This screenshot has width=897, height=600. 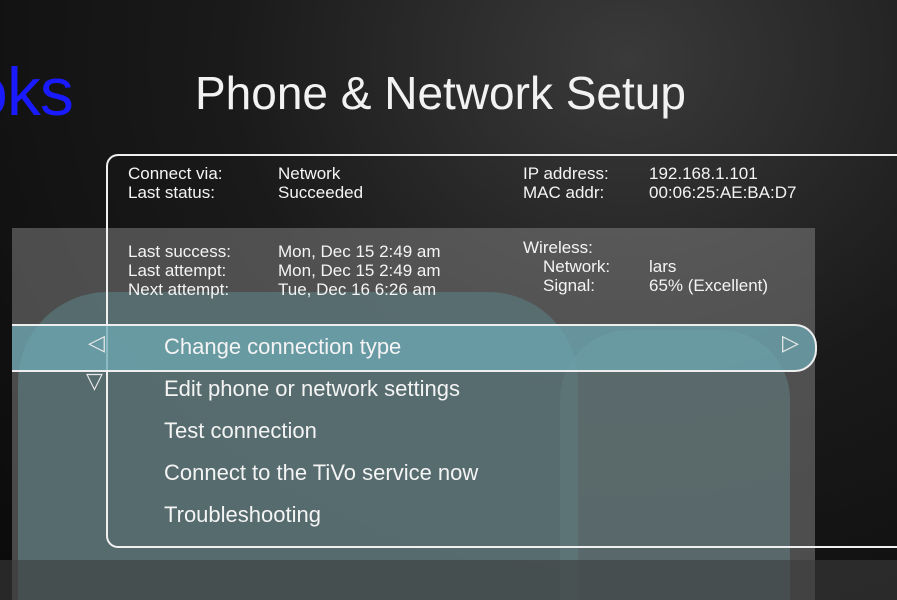 What do you see at coordinates (357, 289) in the screenshot?
I see `next-attempt-value: Tue, Dec 16 6:26 am` at bounding box center [357, 289].